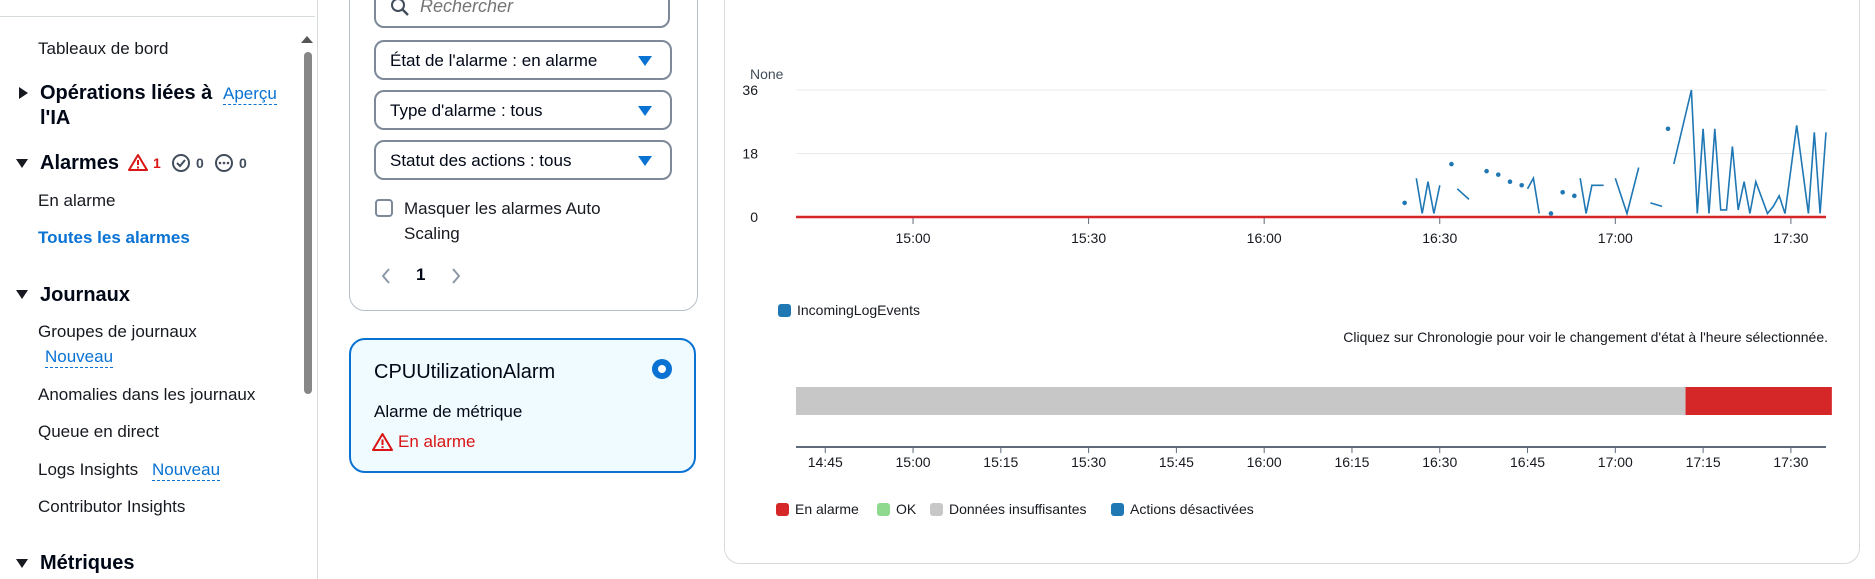 Image resolution: width=1875 pixels, height=579 pixels. What do you see at coordinates (307, 39) in the screenshot?
I see `scroll-up-arrow-icon` at bounding box center [307, 39].